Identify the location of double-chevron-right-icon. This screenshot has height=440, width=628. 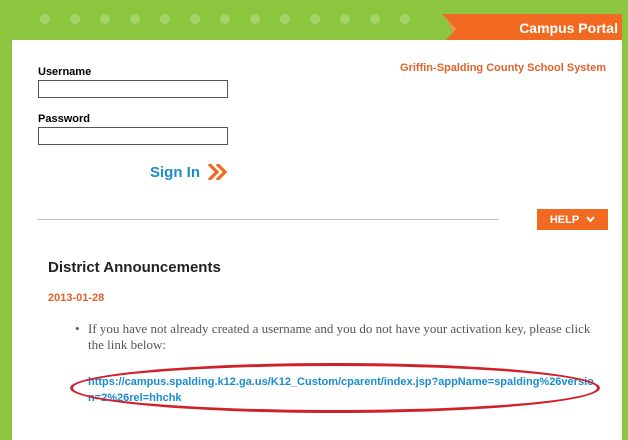
(218, 172).